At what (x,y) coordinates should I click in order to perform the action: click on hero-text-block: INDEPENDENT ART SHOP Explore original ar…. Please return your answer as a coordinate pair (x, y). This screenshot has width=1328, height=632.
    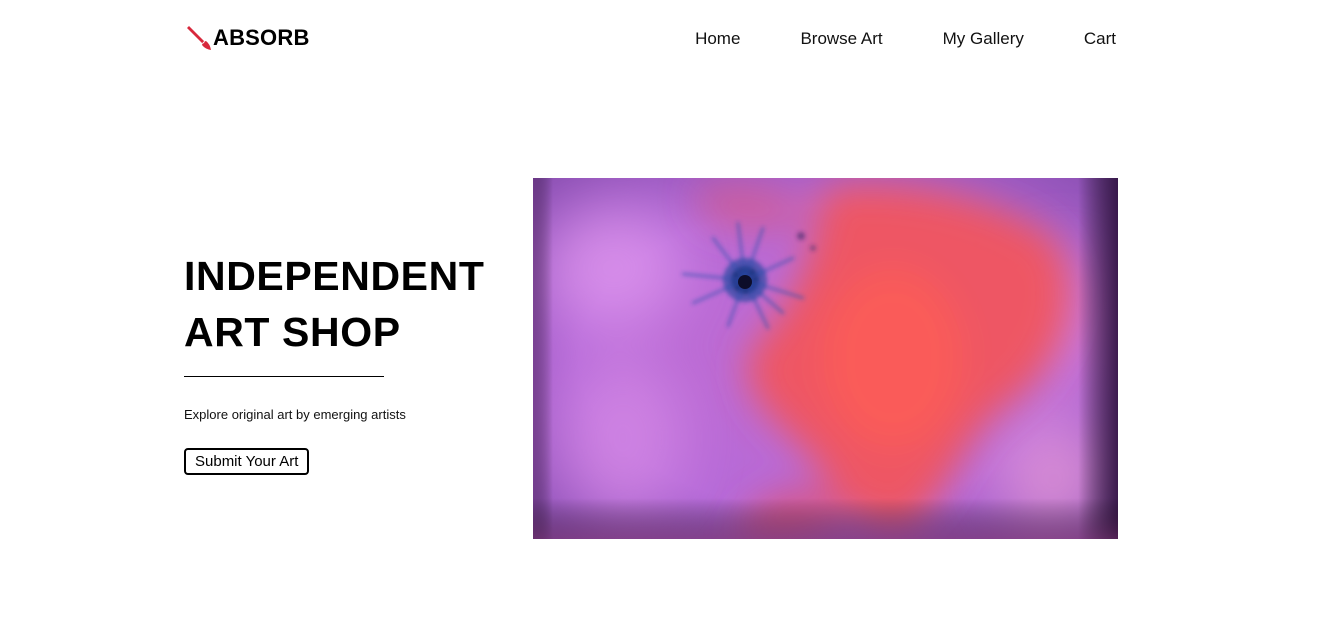
    Looking at the image, I should click on (354, 361).